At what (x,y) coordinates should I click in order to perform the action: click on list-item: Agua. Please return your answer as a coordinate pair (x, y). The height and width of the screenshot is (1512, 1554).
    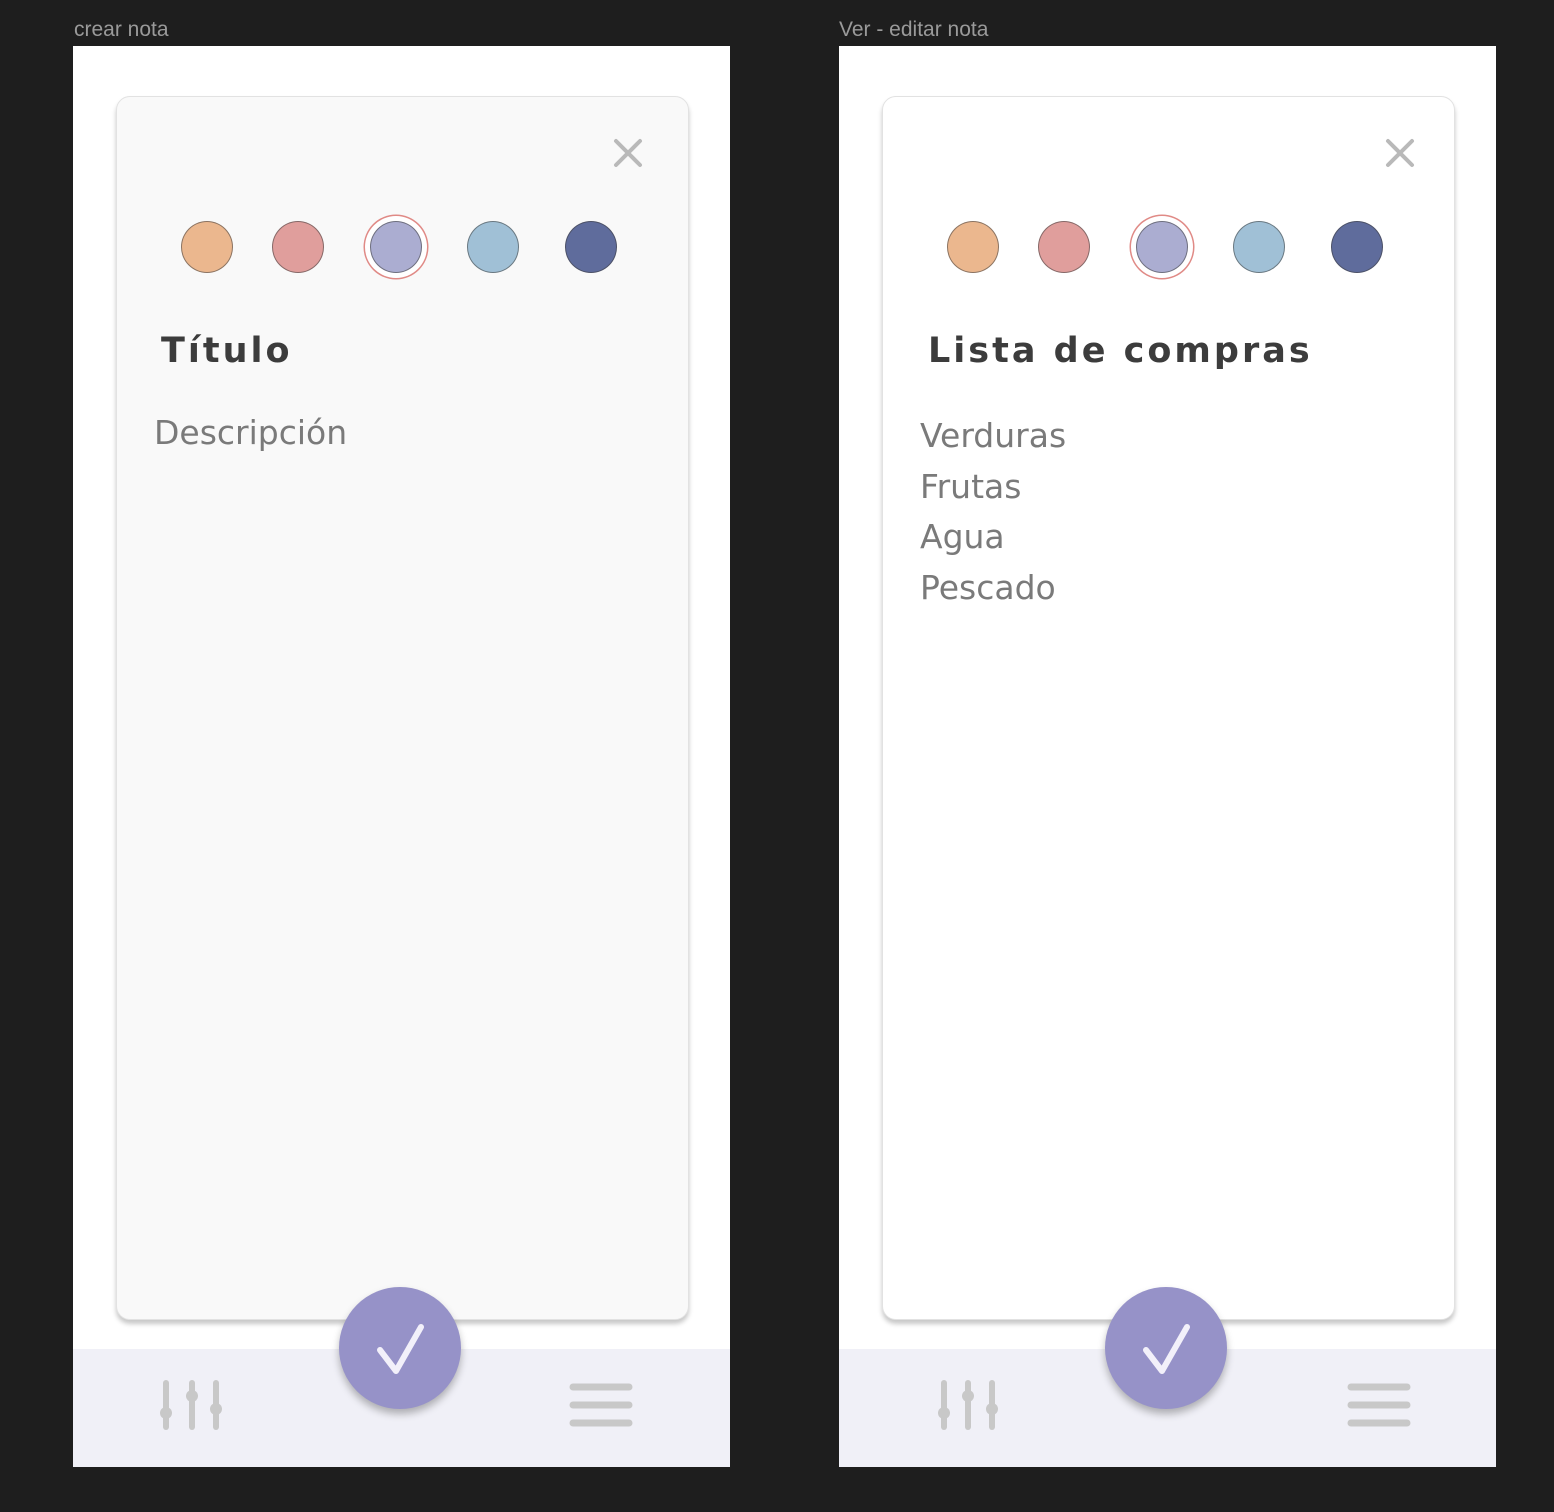
    Looking at the image, I should click on (962, 536).